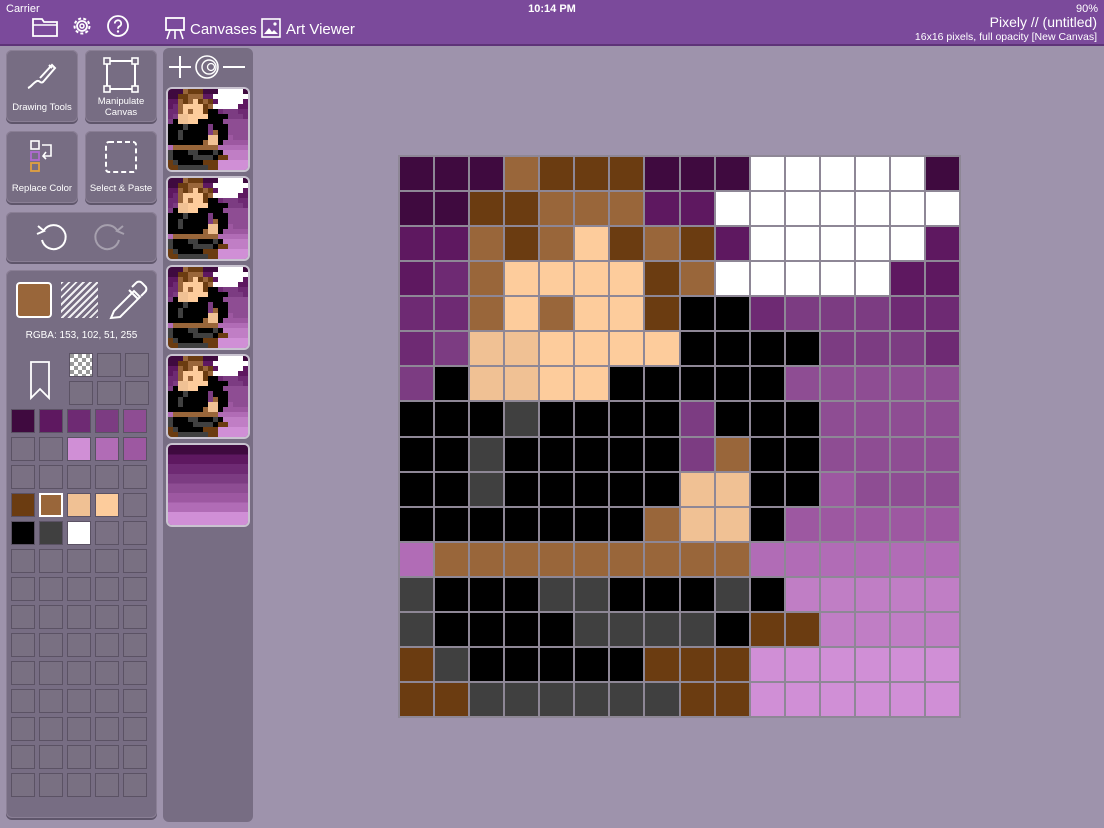 The height and width of the screenshot is (828, 1104). What do you see at coordinates (121, 86) in the screenshot?
I see `manipulate-canvas-button: Manipulate Canvas` at bounding box center [121, 86].